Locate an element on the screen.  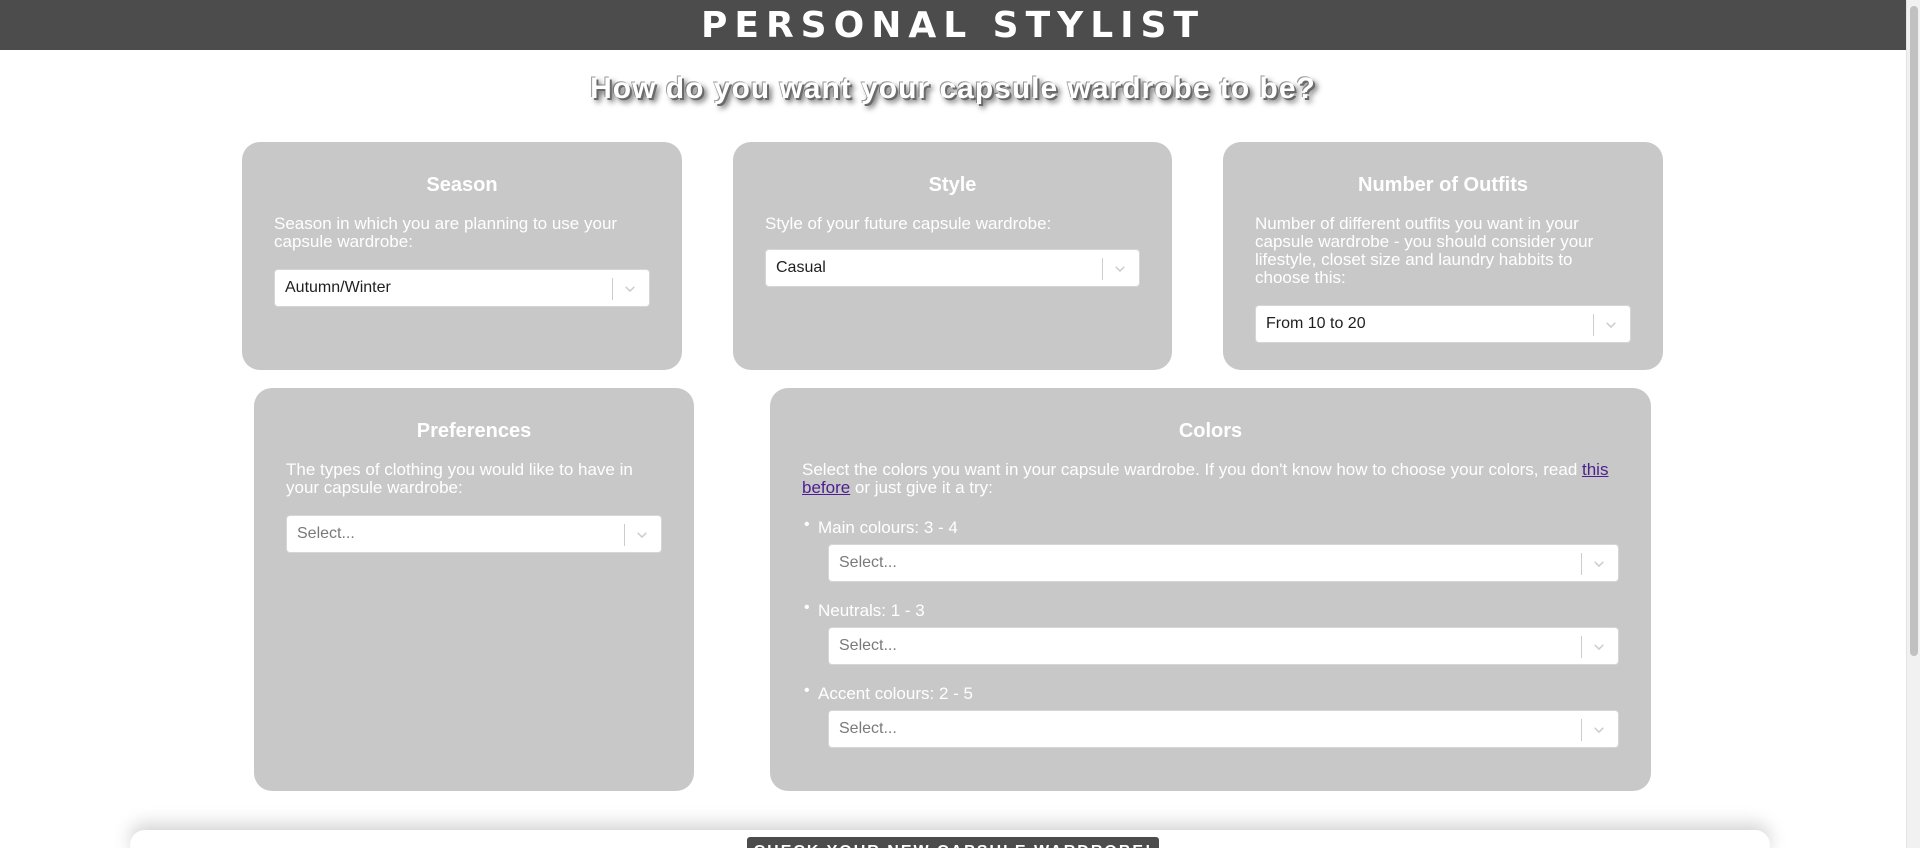
outfits-title: Number of Outfits is located at coordinates (1443, 185).